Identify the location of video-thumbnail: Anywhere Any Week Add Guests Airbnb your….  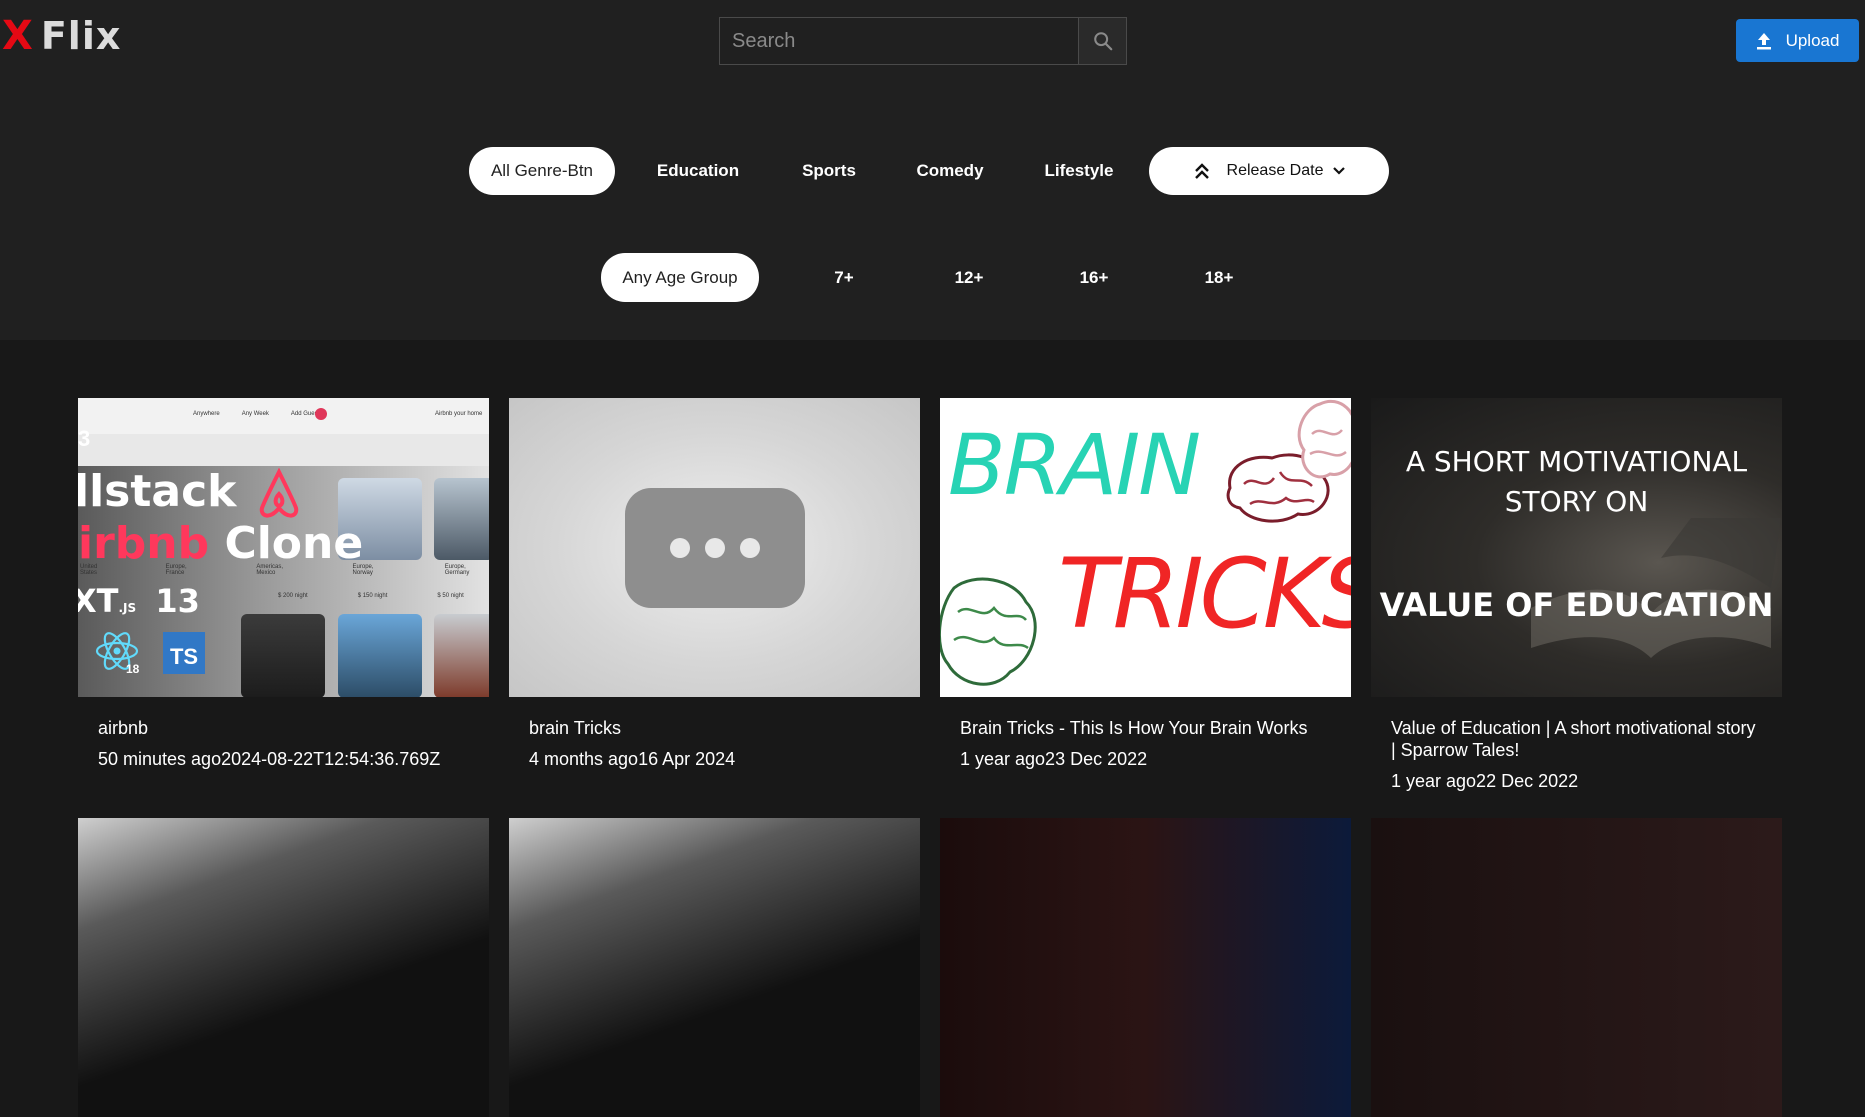
(283, 547).